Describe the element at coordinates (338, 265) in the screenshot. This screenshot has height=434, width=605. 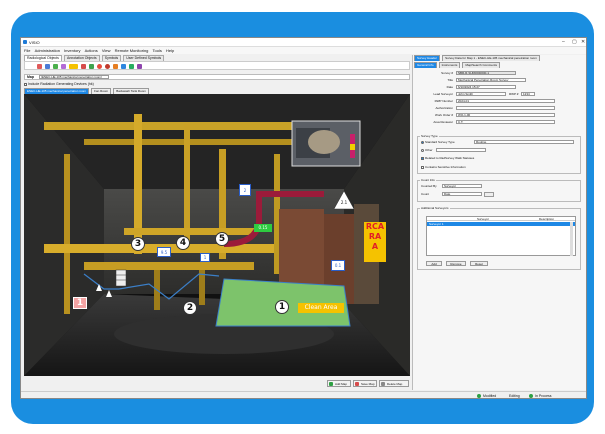
I see `dose-box-3: 0.1` at that location.